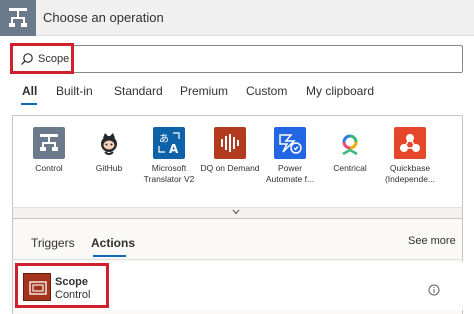  Describe the element at coordinates (290, 143) in the screenshot. I see `power-automate-icon` at that location.